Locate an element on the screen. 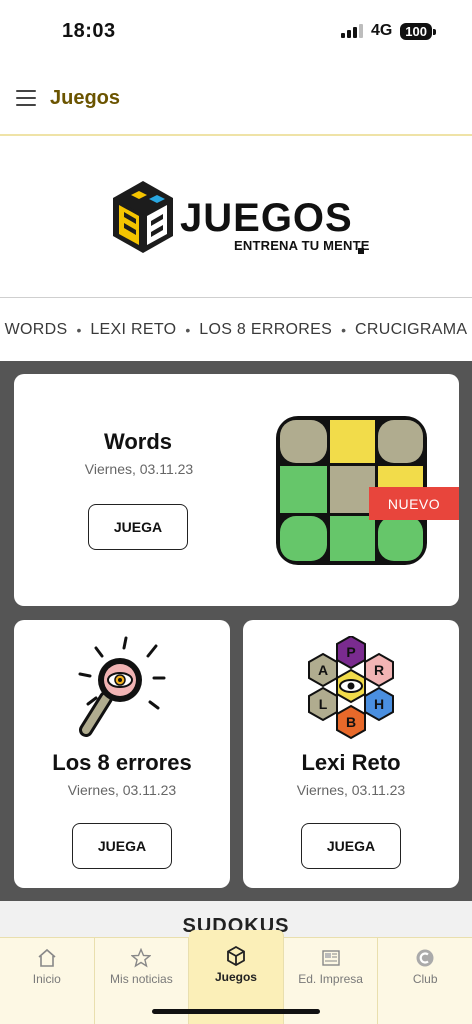  errores-date: Viernes, 03.11.23 is located at coordinates (122, 790).